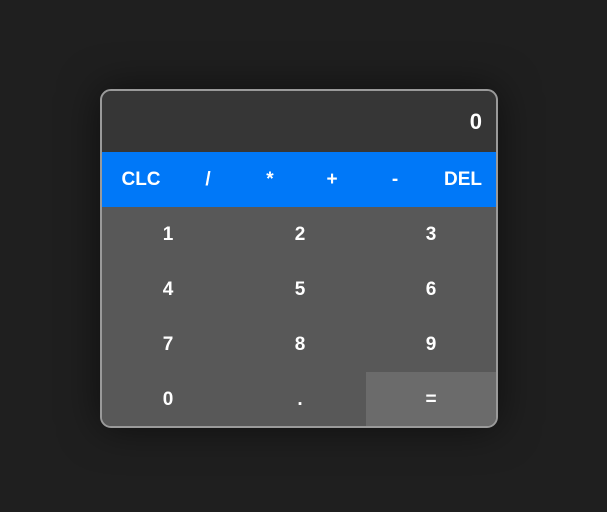 The height and width of the screenshot is (512, 607). I want to click on decimal-button: ., so click(300, 399).